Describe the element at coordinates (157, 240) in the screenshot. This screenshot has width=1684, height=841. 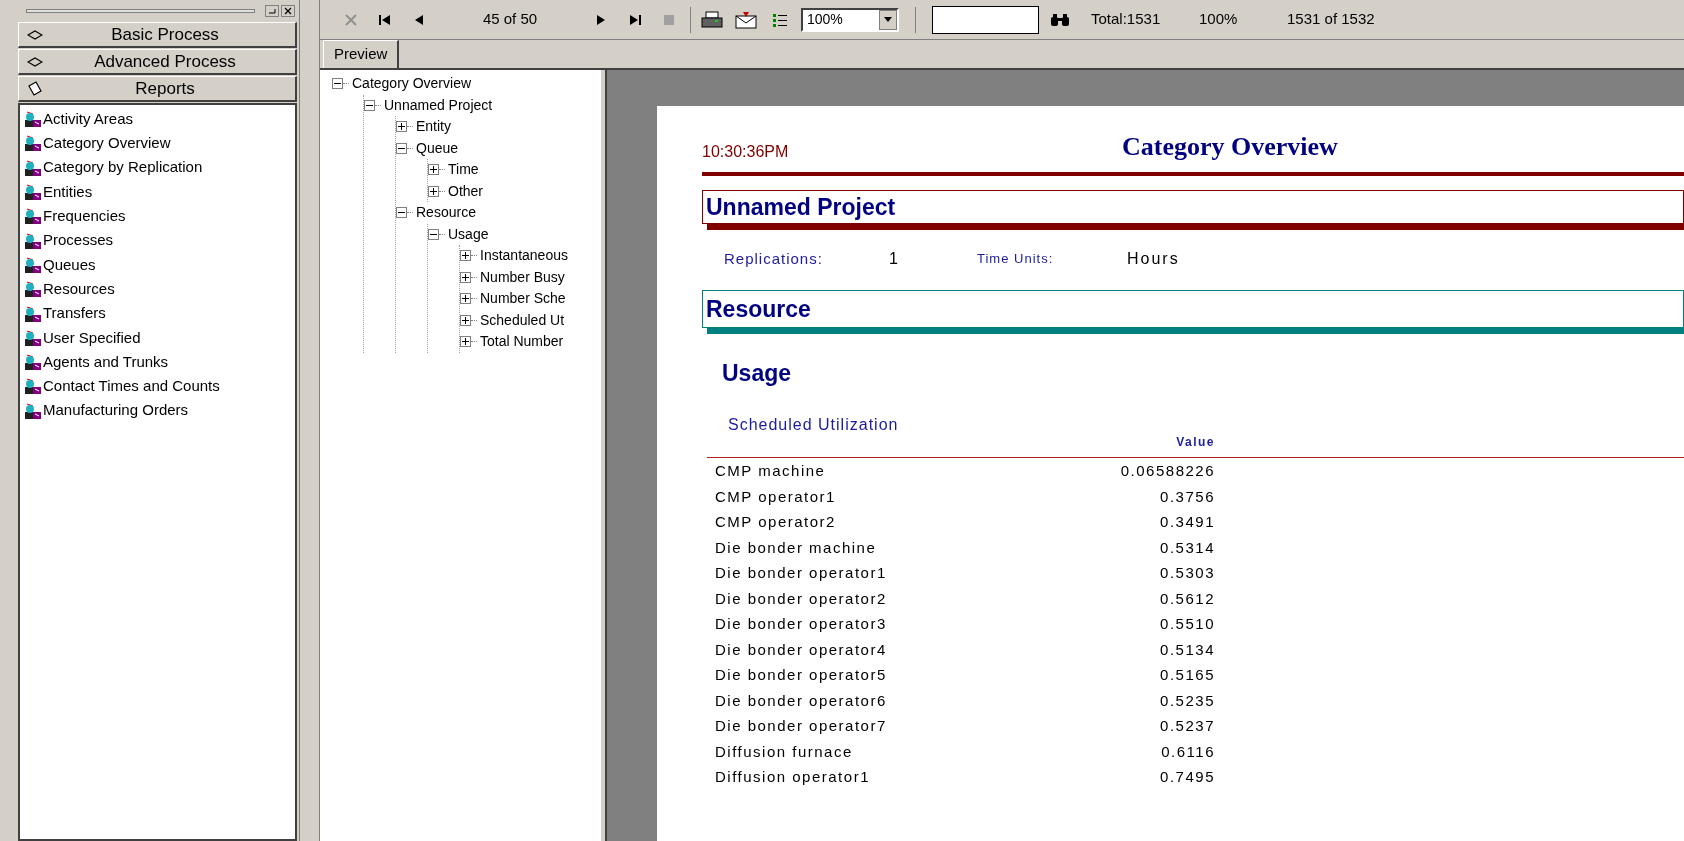
I see `report-item: Processes` at that location.